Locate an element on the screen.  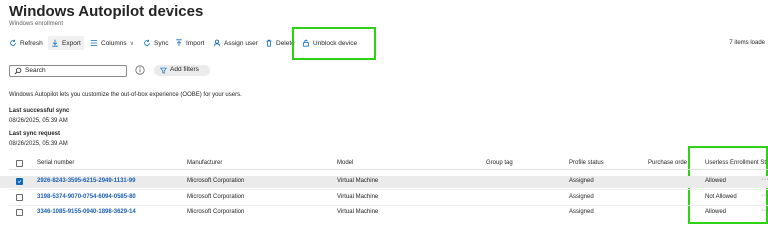
search-input: Search is located at coordinates (68, 71).